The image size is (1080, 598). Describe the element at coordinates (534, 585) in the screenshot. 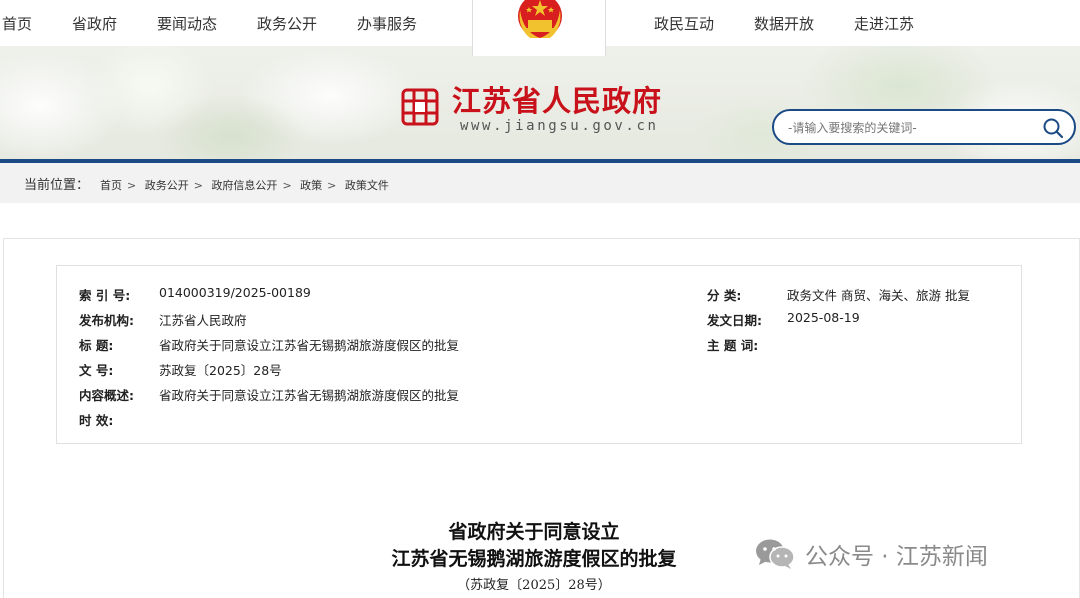

I see `document-number: （苏政复〔2025〕28号）` at that location.